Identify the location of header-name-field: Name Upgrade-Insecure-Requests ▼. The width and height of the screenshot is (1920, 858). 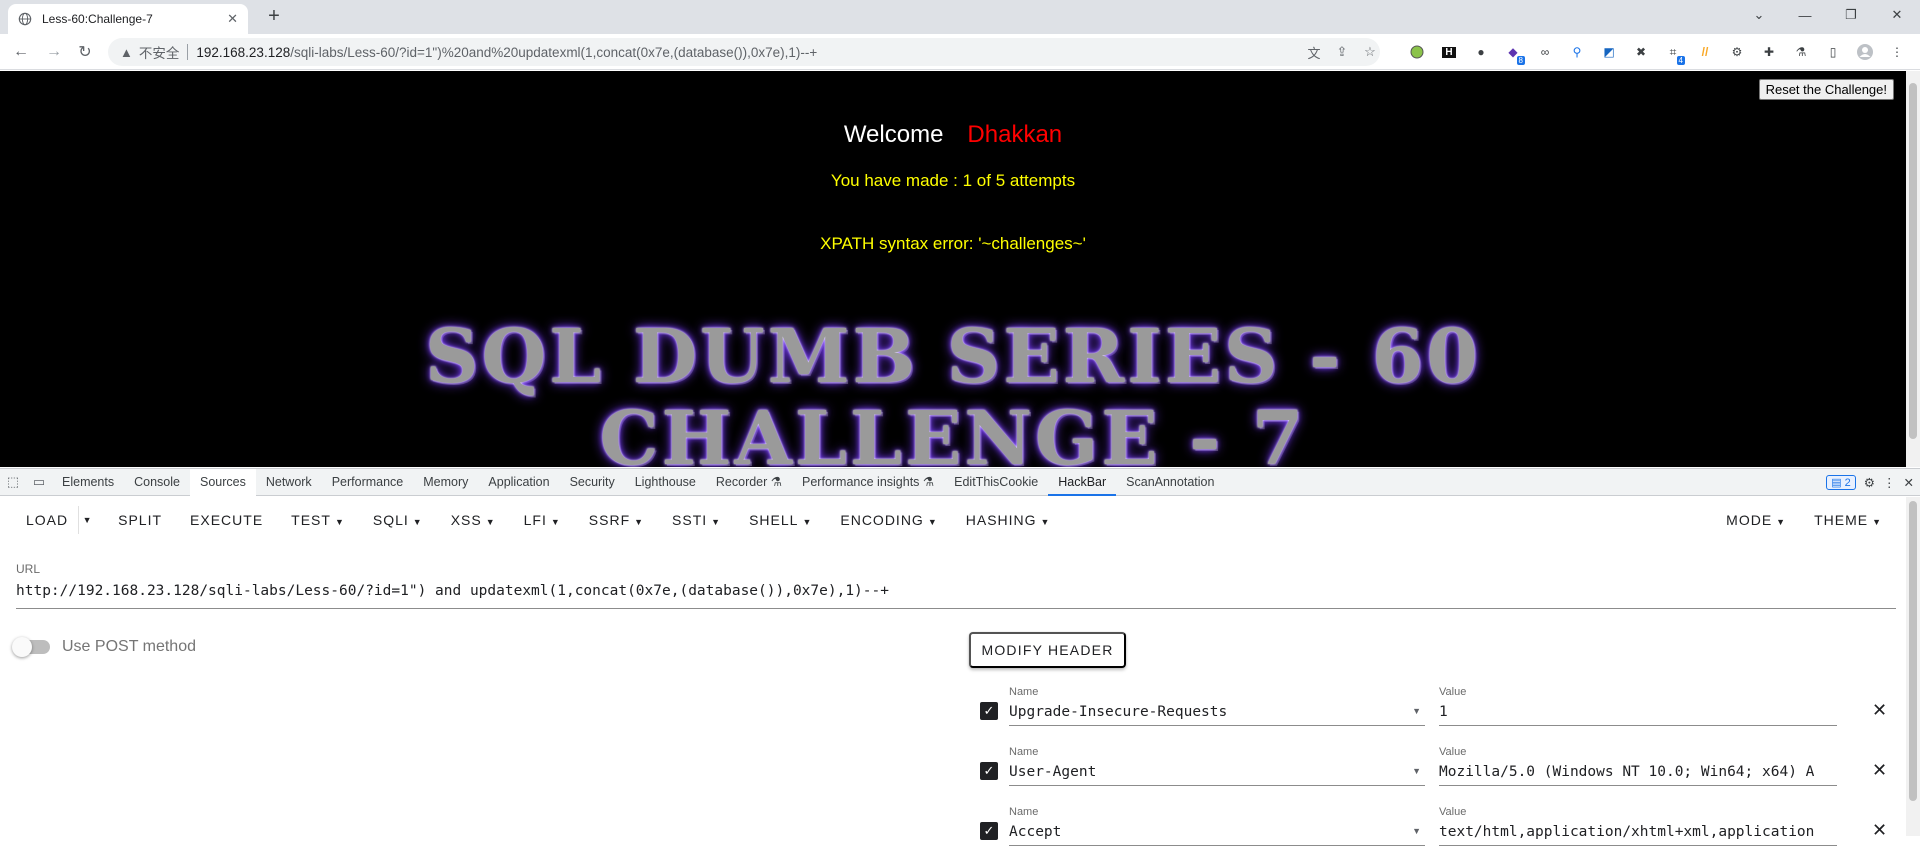
(1217, 704).